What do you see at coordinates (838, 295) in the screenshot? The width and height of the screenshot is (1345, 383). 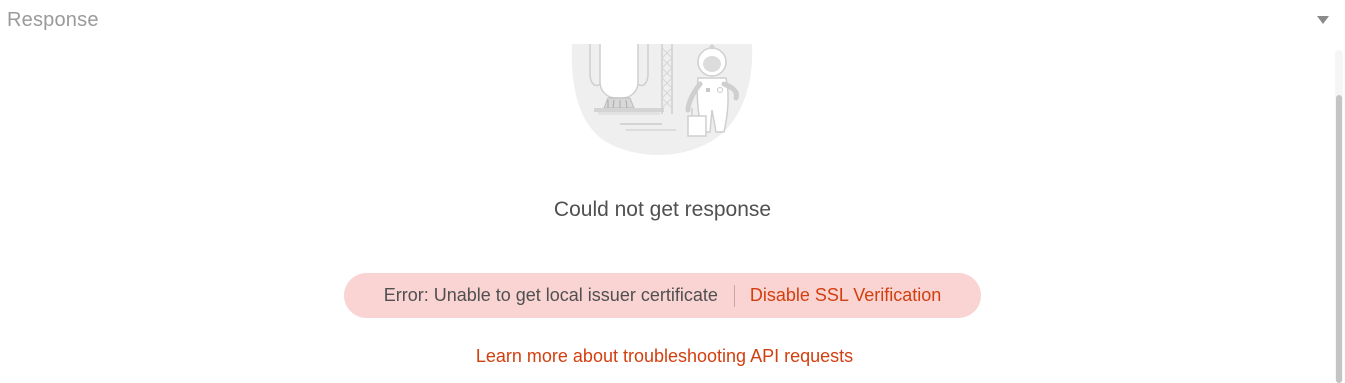 I see `disable-ssl-verification-link: Disable SSL Verification` at bounding box center [838, 295].